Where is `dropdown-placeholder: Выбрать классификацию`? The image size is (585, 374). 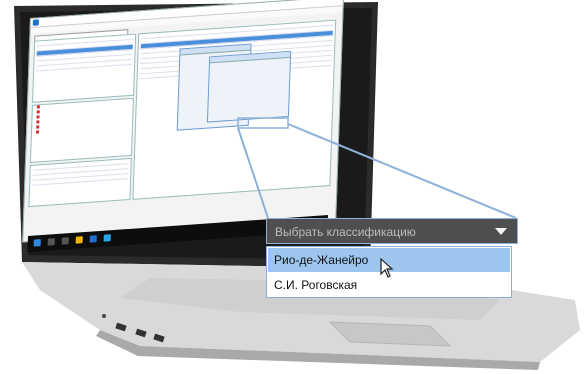
dropdown-placeholder: Выбрать классификацию is located at coordinates (345, 232).